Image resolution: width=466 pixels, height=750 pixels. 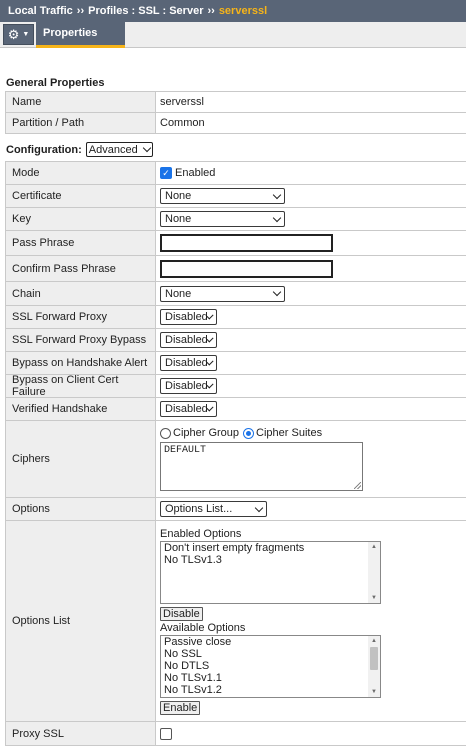 What do you see at coordinates (145, 11) in the screenshot?
I see `breadcrumb-ssl-server-profiles: Profiles : SSL : Server` at bounding box center [145, 11].